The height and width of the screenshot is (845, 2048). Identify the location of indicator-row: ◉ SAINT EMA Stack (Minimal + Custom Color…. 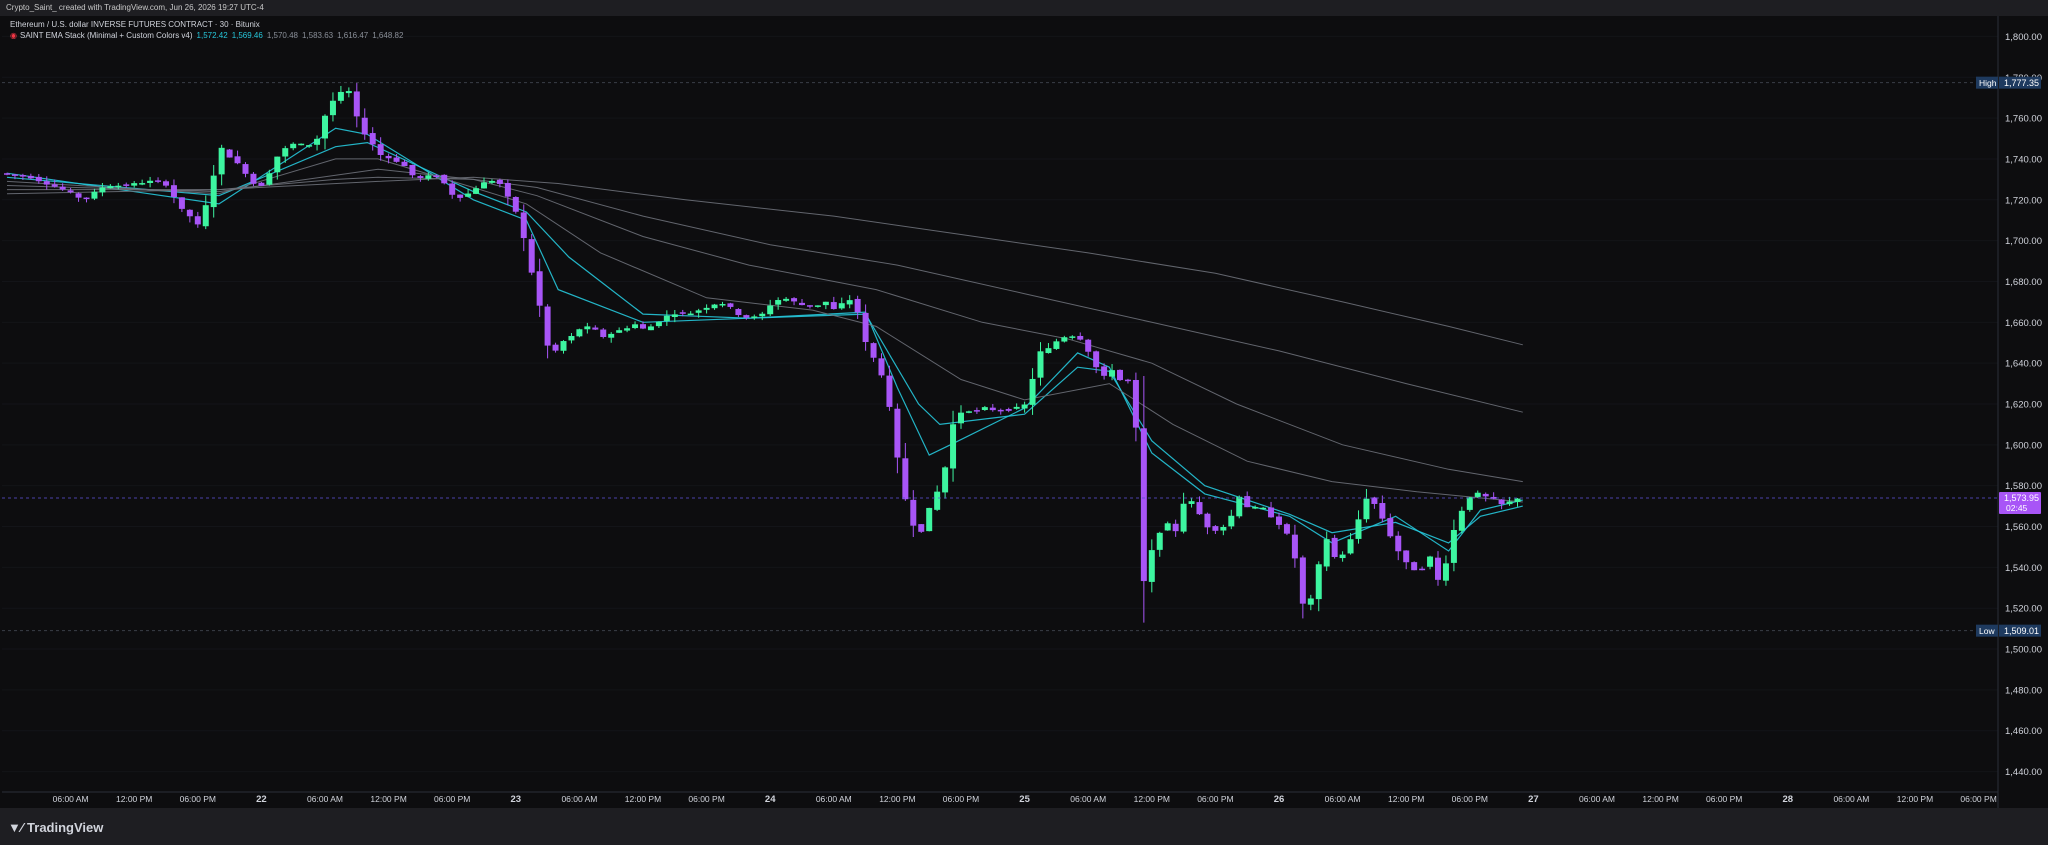
(206, 36).